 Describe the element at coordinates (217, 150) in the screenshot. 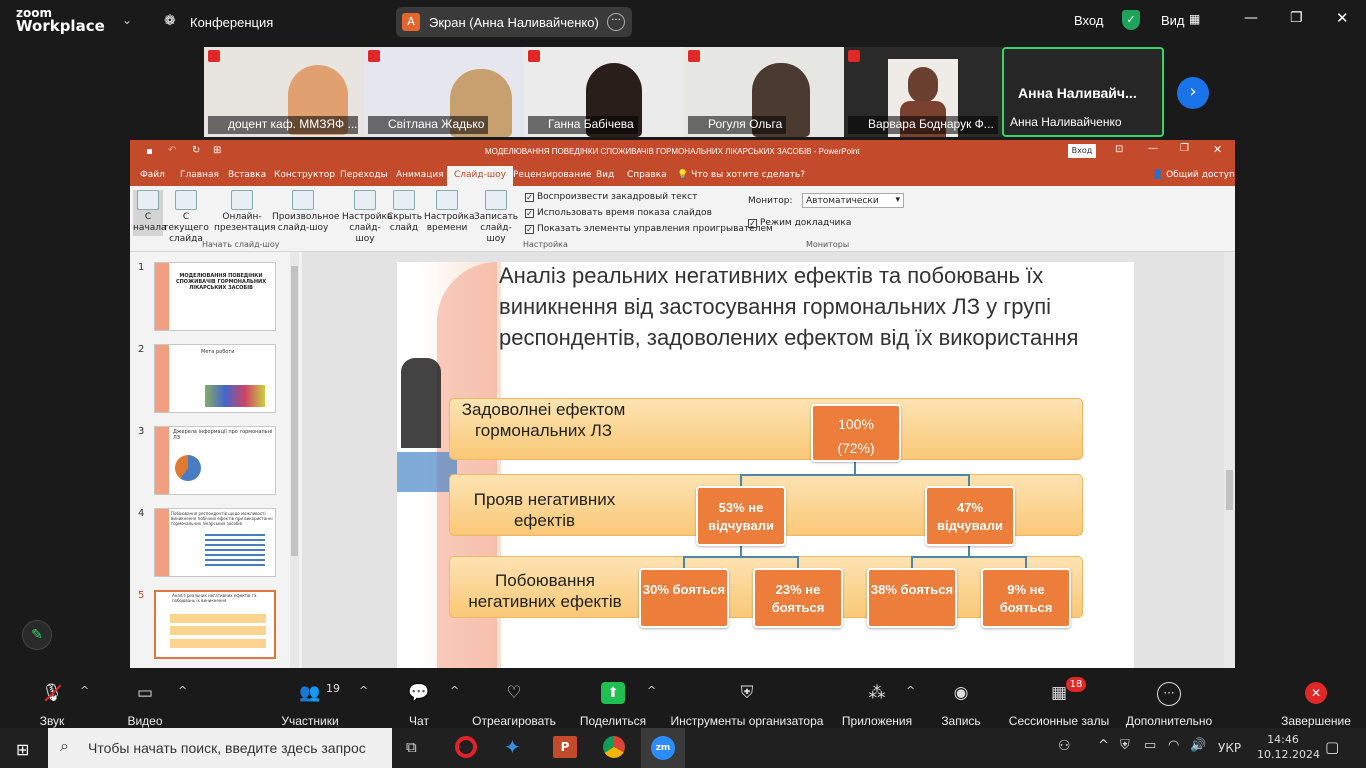

I see `slideshow-icon: ⊞` at that location.